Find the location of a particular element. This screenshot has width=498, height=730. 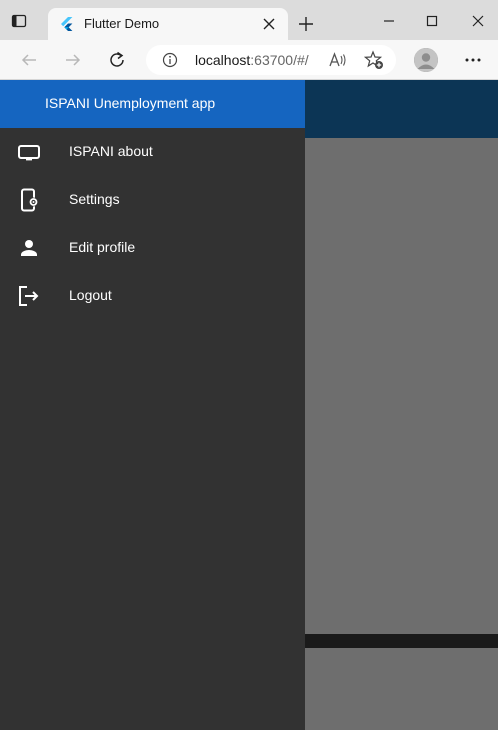

back-button is located at coordinates (29, 60).